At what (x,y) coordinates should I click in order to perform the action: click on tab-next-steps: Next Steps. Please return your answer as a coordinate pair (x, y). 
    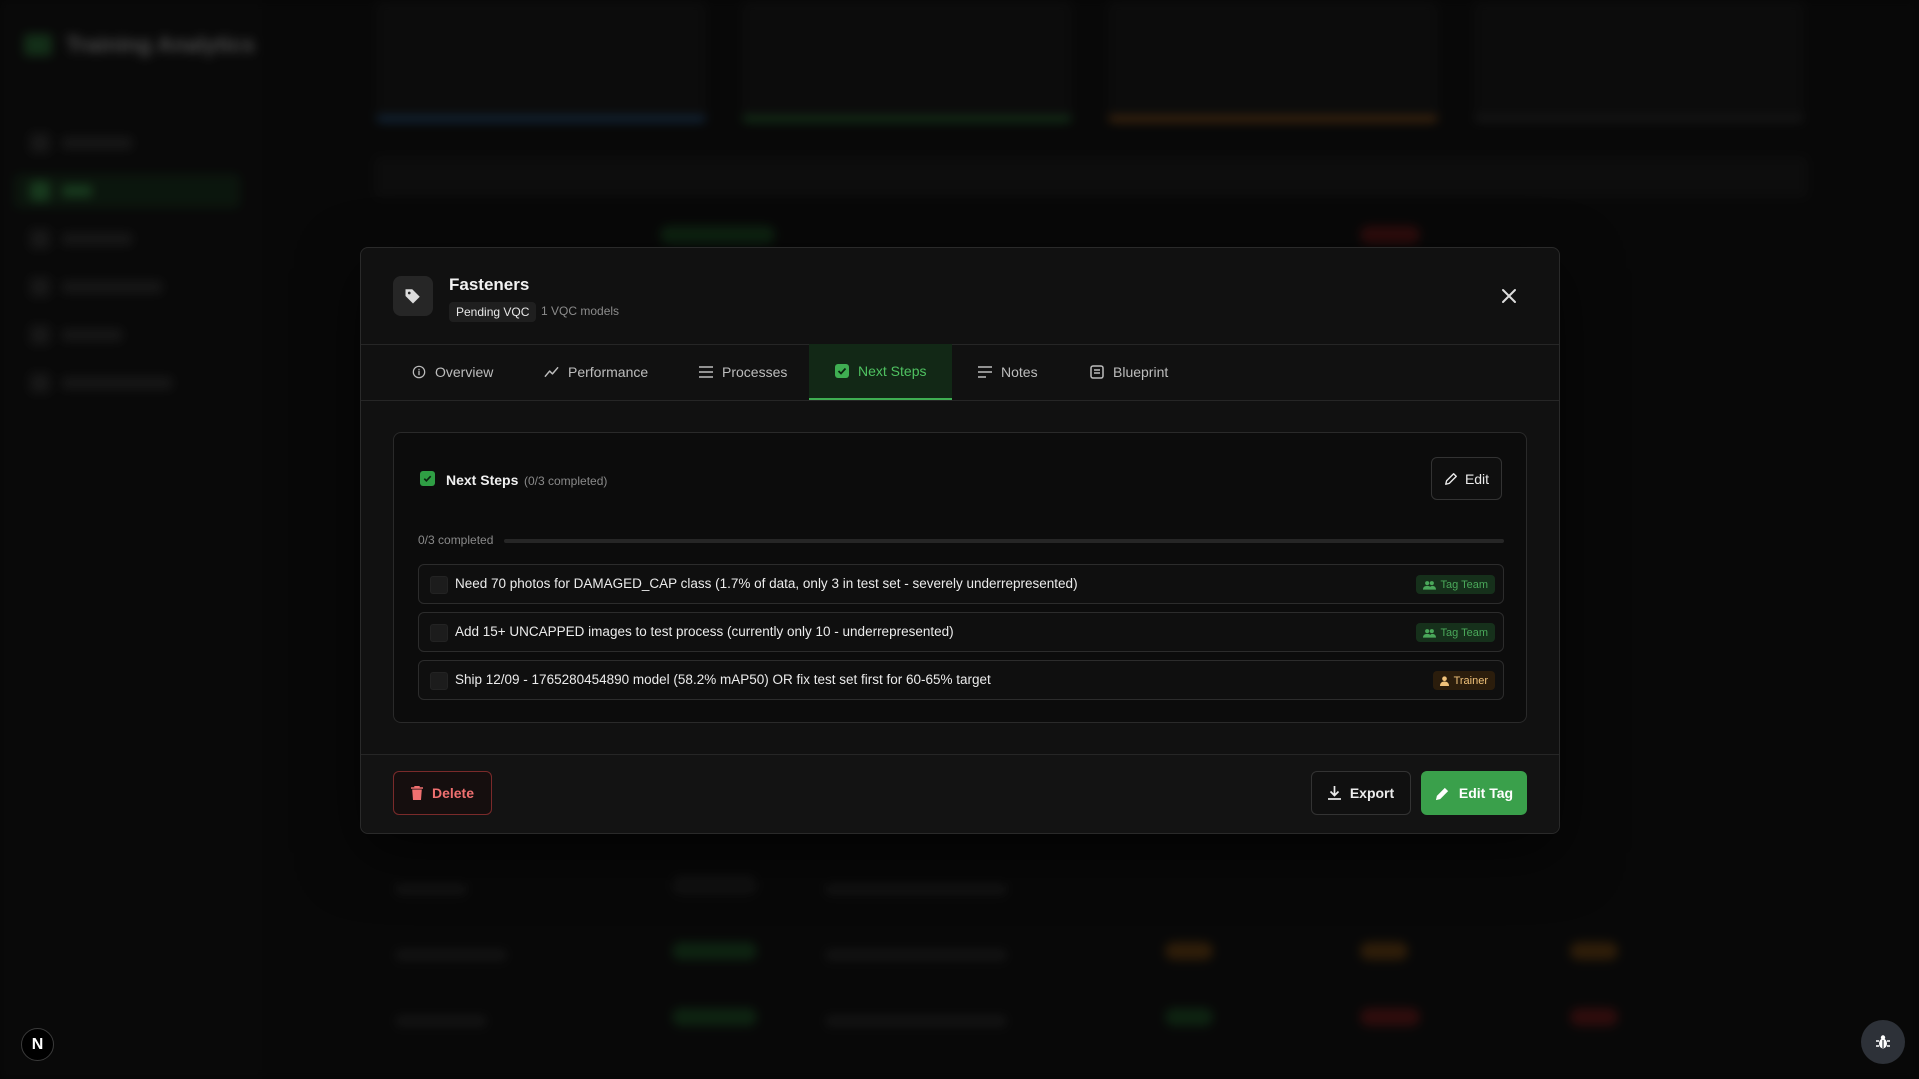
    Looking at the image, I should click on (880, 372).